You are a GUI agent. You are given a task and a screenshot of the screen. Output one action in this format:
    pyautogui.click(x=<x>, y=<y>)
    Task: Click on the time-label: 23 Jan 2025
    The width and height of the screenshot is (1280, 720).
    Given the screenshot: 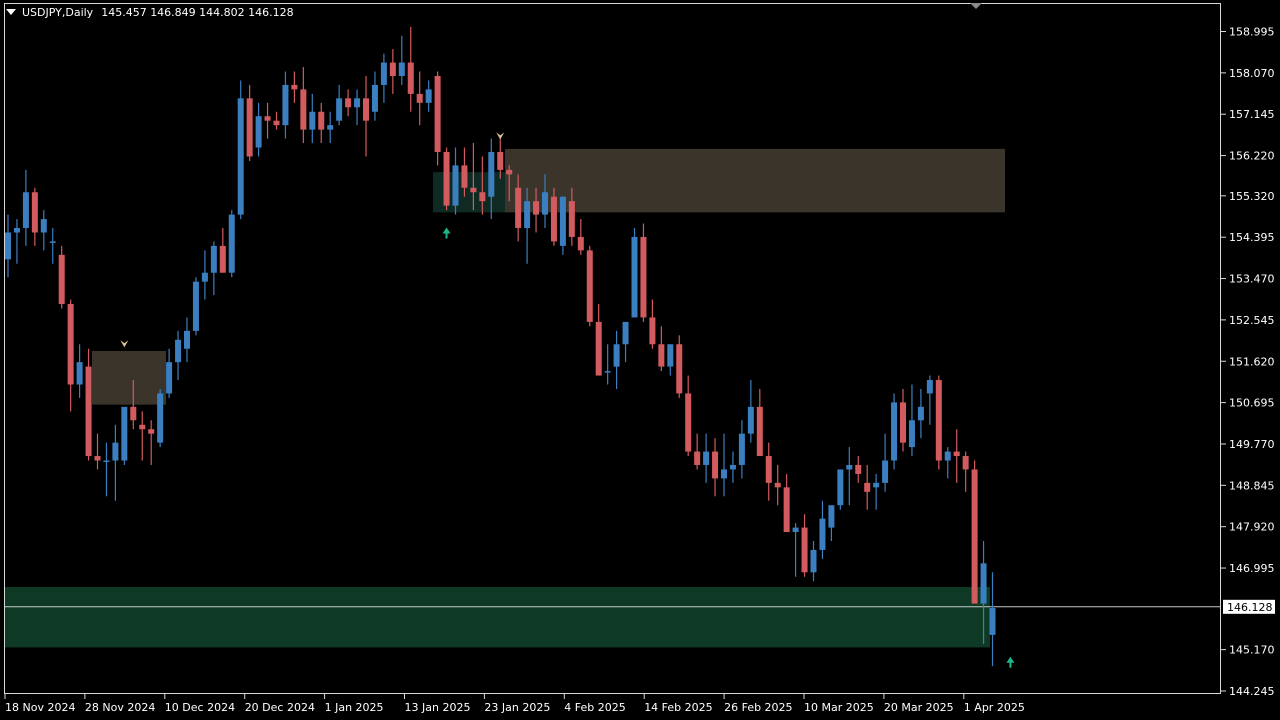 What is the action you would take?
    pyautogui.click(x=517, y=707)
    